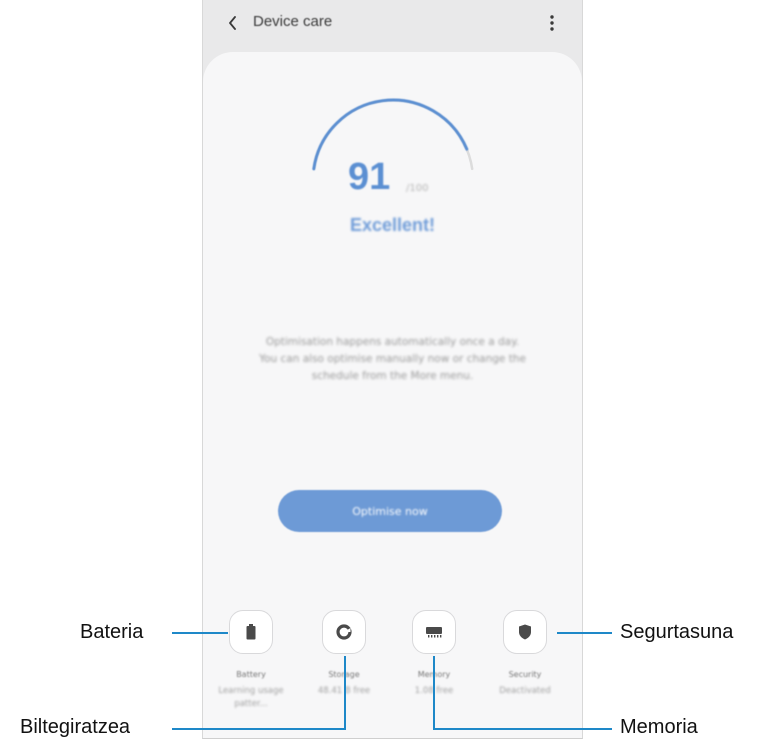 The width and height of the screenshot is (767, 744). What do you see at coordinates (112, 632) in the screenshot?
I see `callout-battery: Bateria` at bounding box center [112, 632].